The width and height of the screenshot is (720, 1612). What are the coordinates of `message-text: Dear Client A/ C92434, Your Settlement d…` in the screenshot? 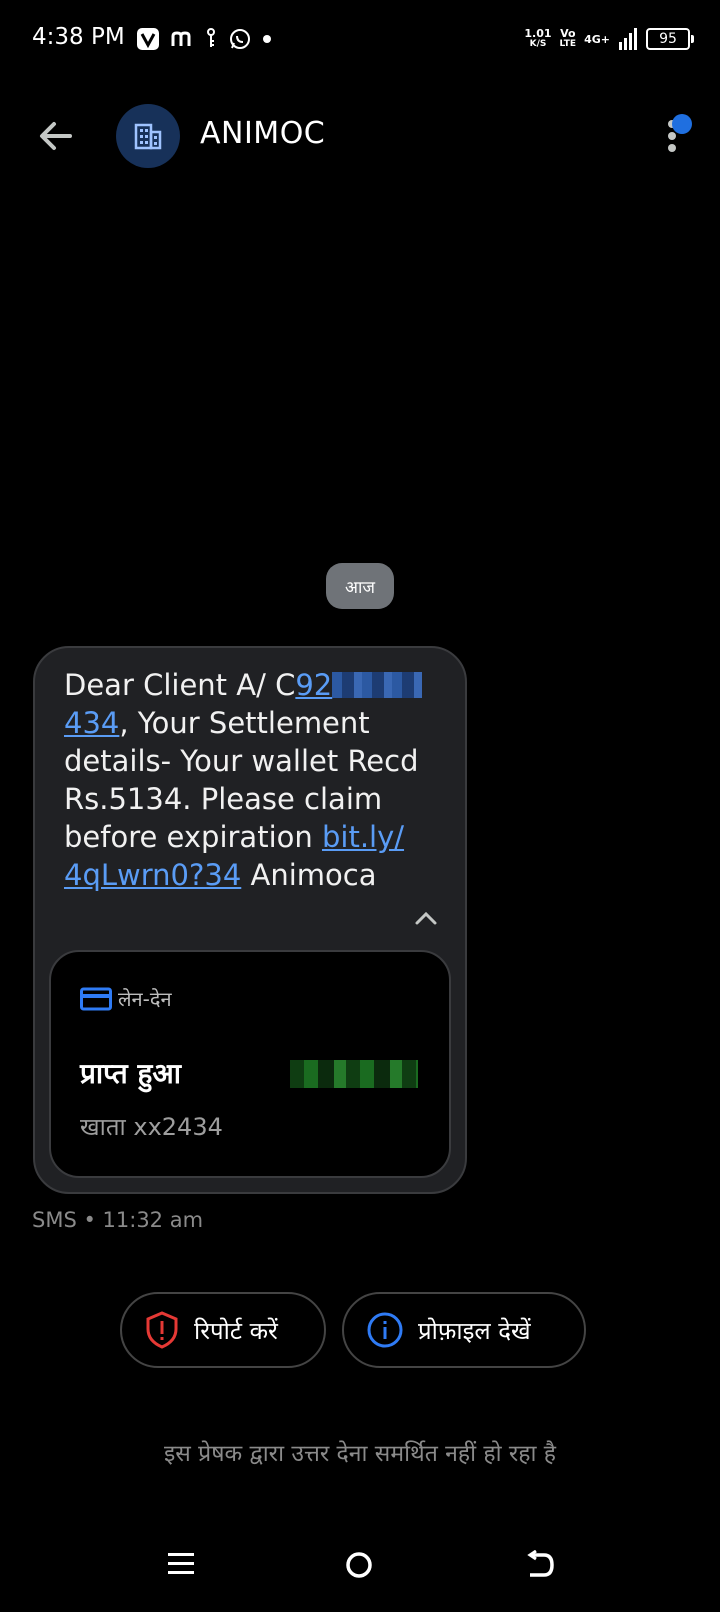 It's located at (244, 780).